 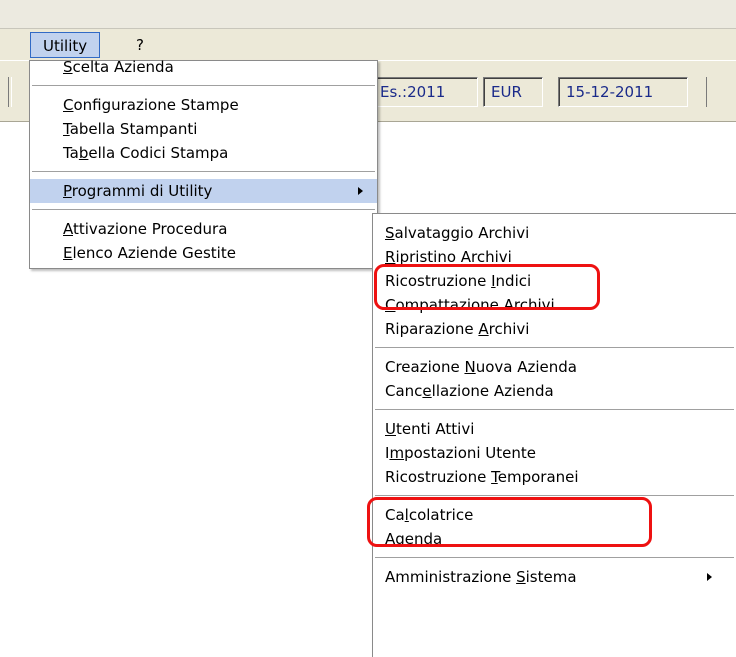 I want to click on submenu-item-impostazioni-utente: Impostazioni Utente, so click(x=554, y=453).